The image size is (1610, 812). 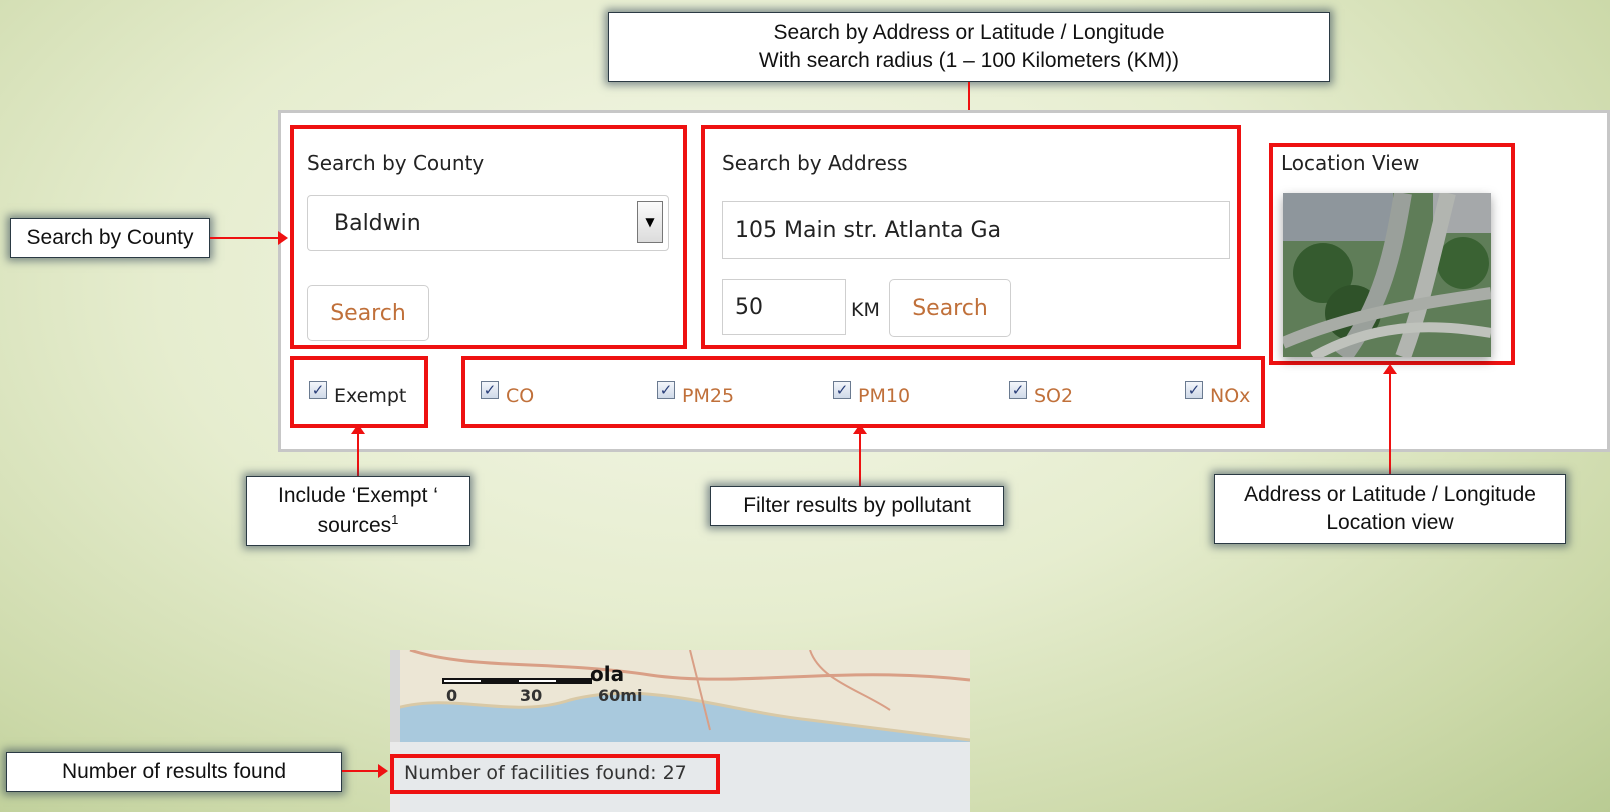 I want to click on exempt-checkbox: ✓, so click(x=318, y=390).